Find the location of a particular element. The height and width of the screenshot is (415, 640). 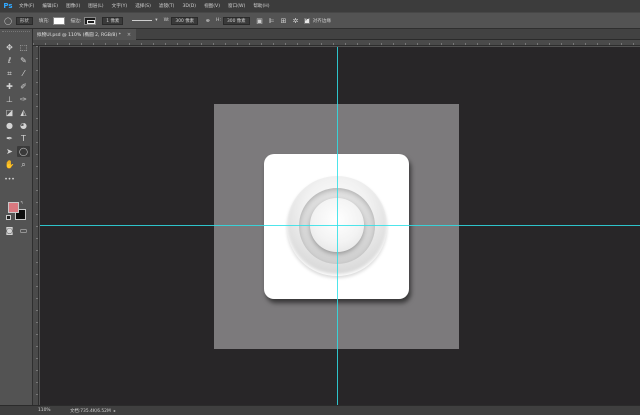

default-colors-icon is located at coordinates (8, 217).